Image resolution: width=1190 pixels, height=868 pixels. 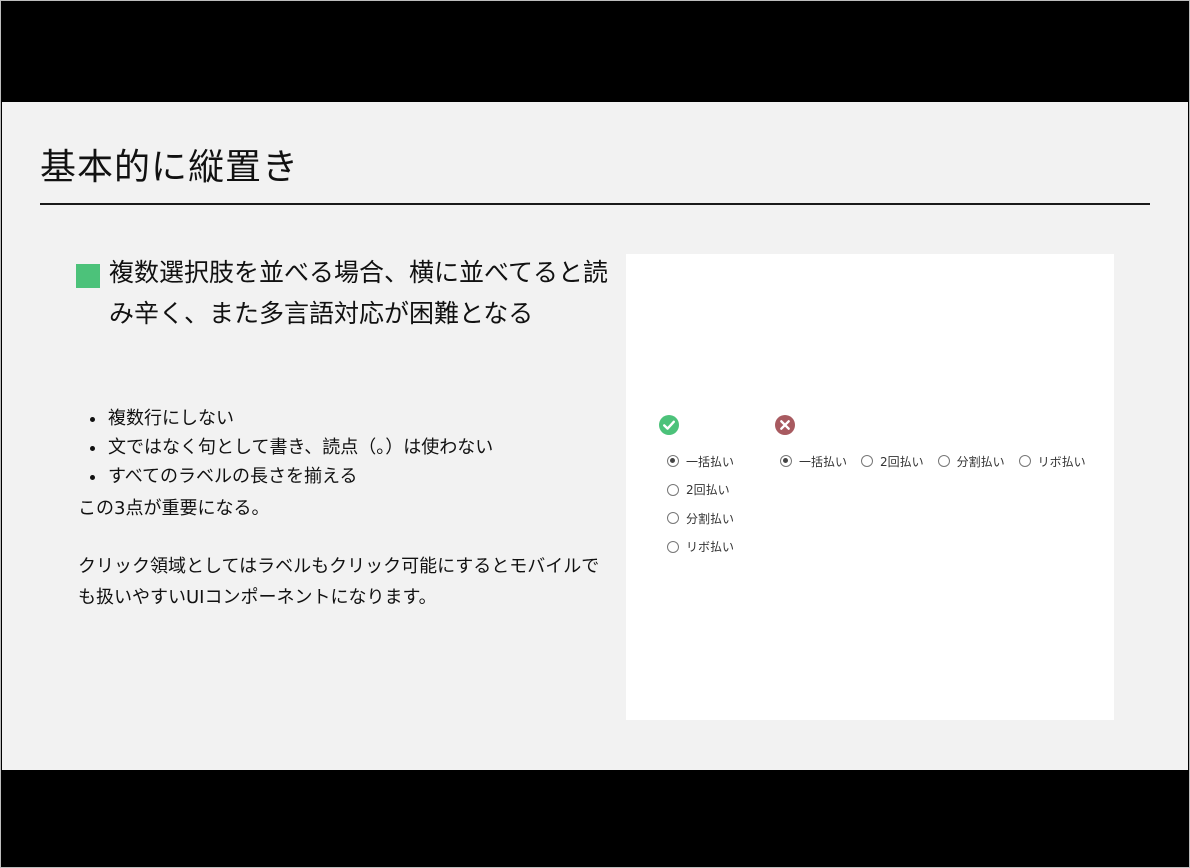 What do you see at coordinates (669, 425) in the screenshot?
I see `check-circle-icon` at bounding box center [669, 425].